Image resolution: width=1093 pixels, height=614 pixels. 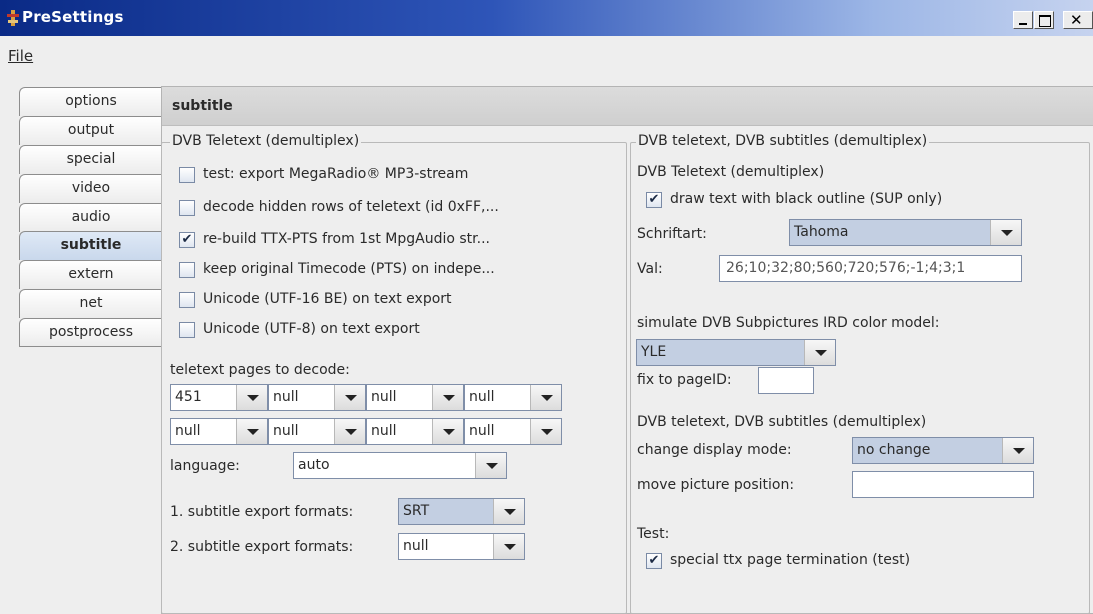 I want to click on left-group-legend: DVB Teletext (demultiplex), so click(x=266, y=141).